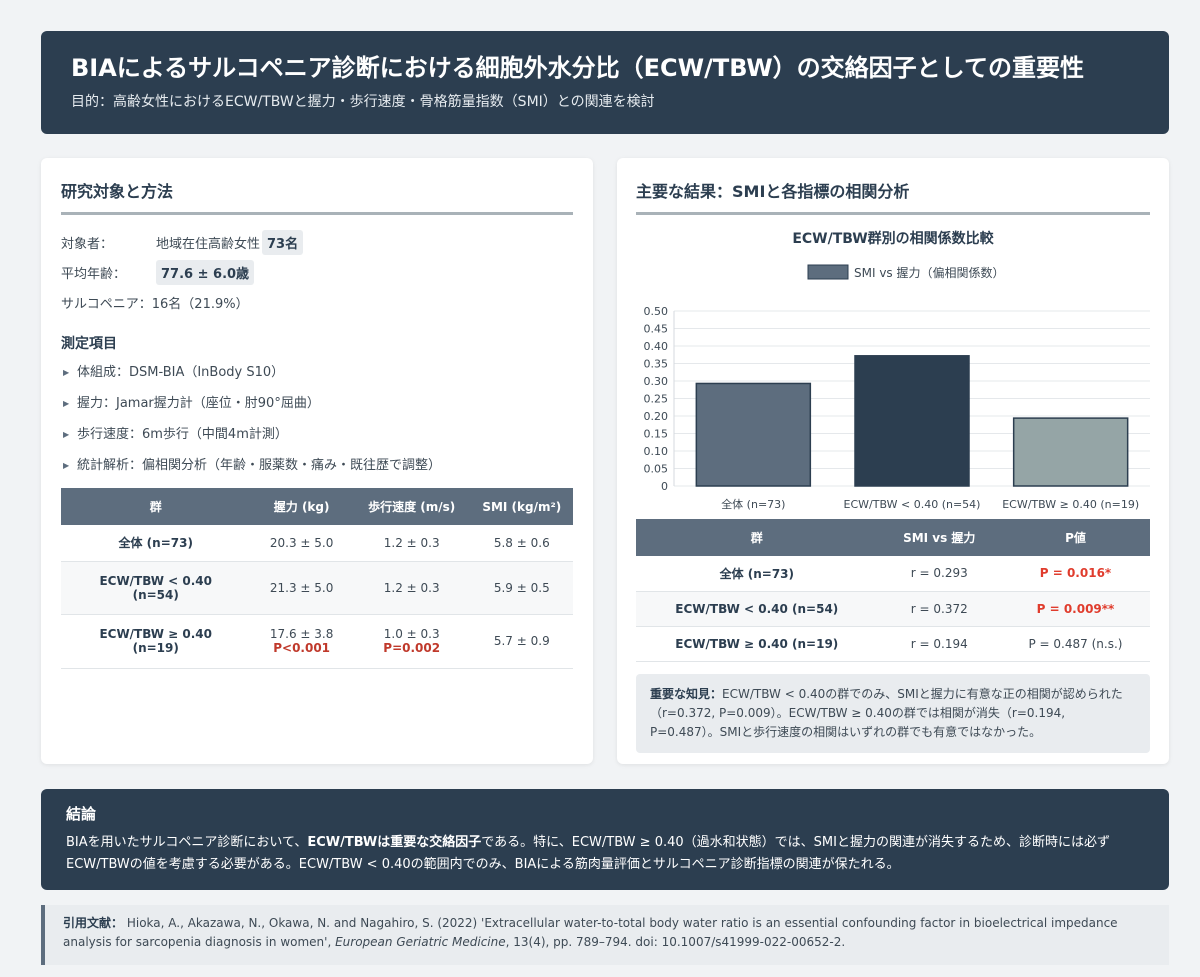  Describe the element at coordinates (81, 814) in the screenshot. I see `conclusion-title: 結論` at that location.